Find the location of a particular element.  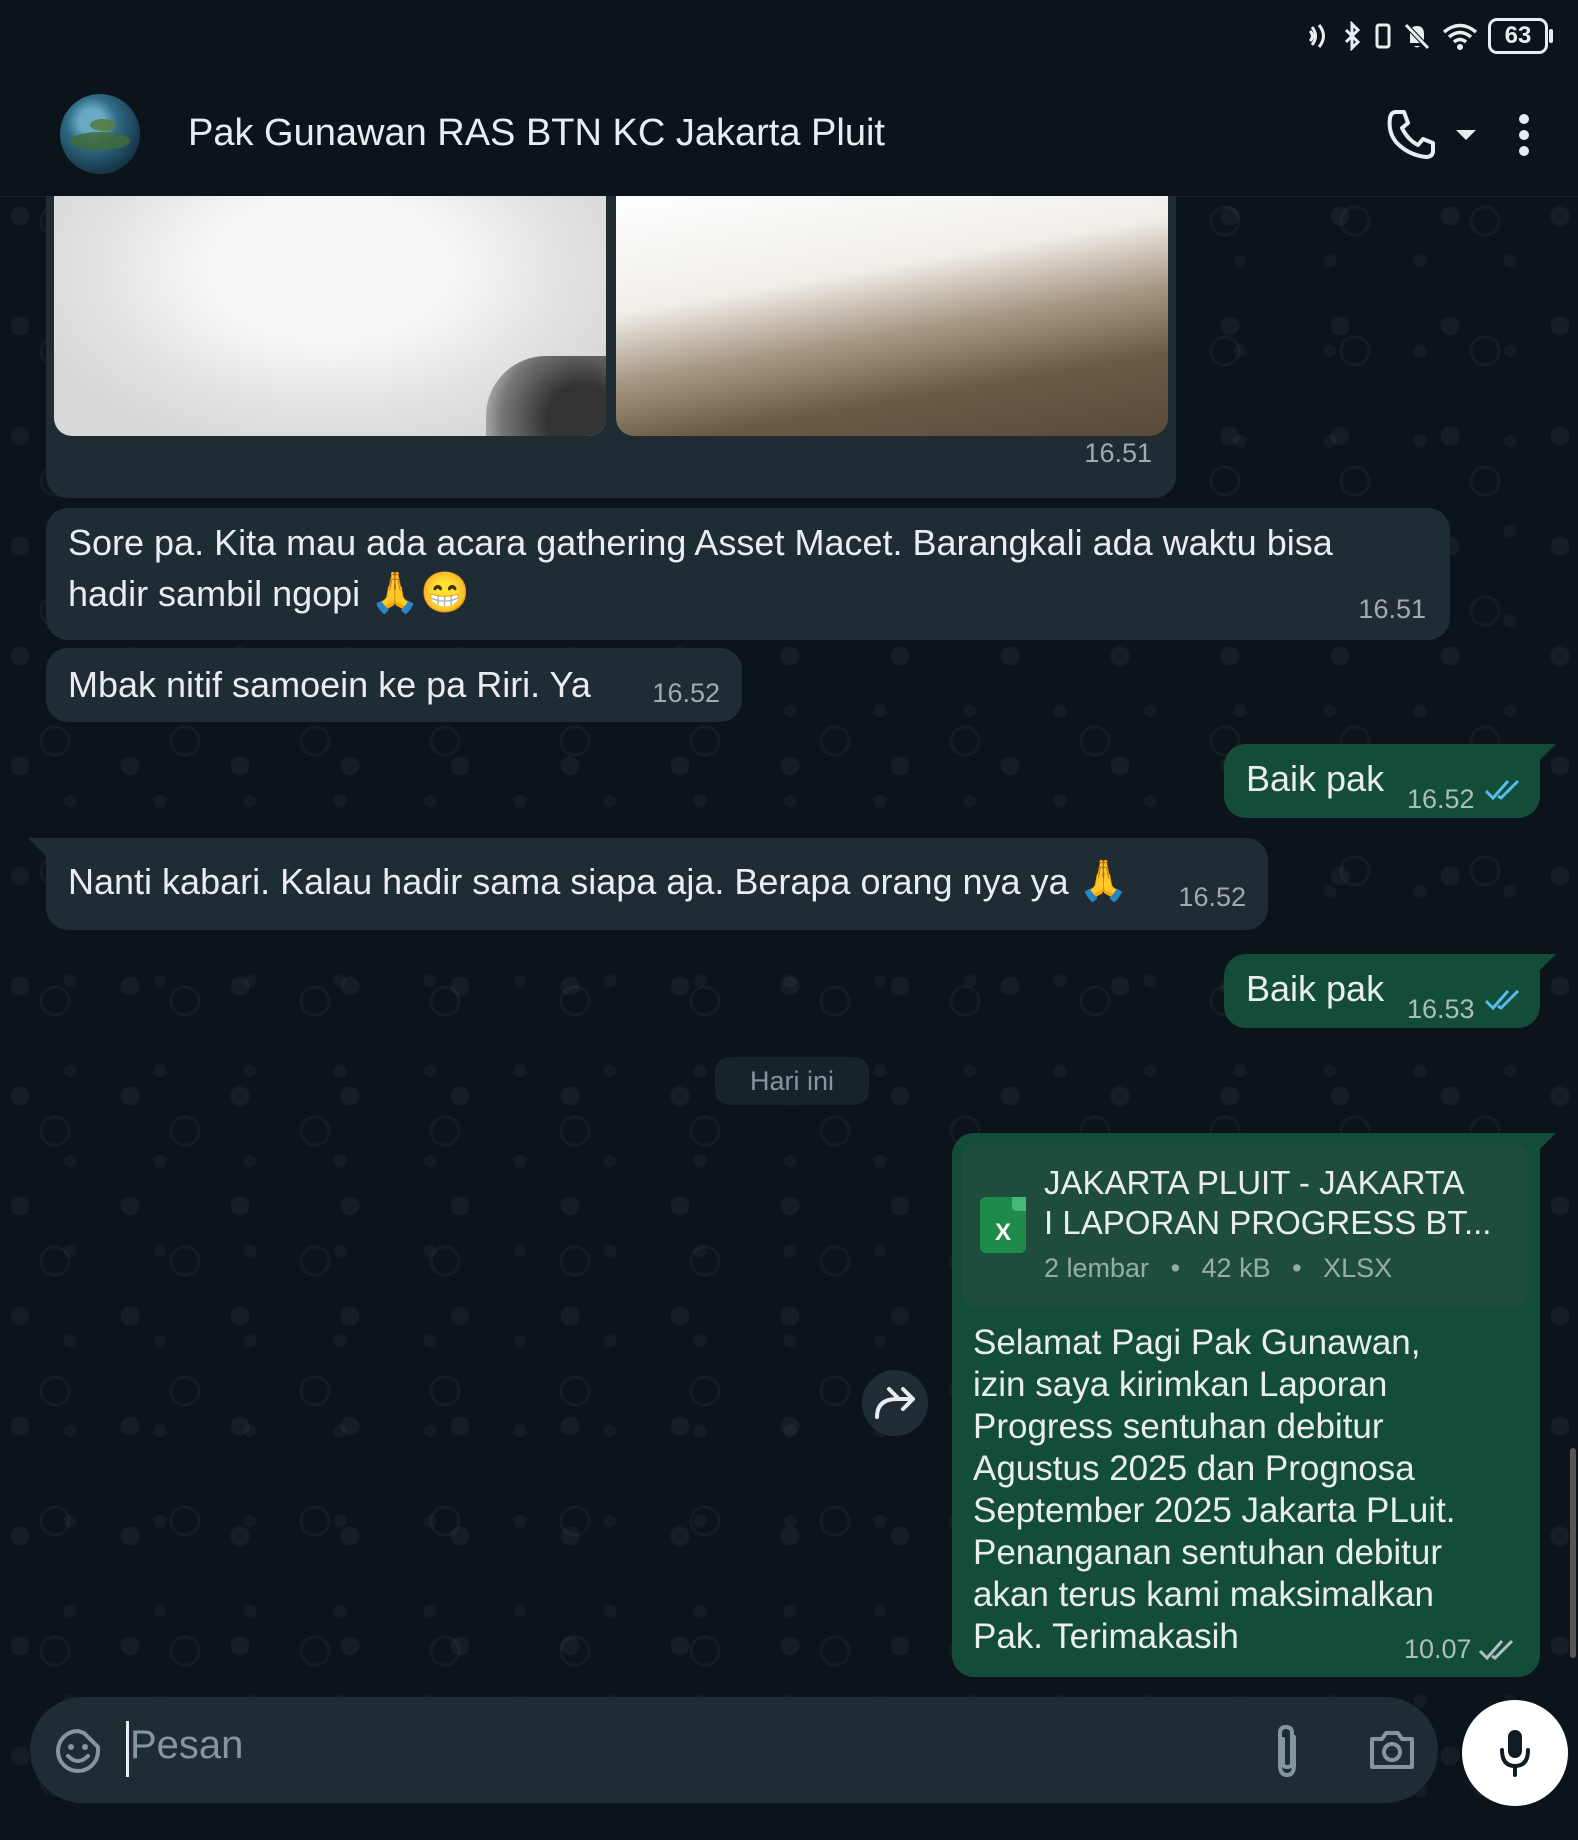

chat-header: Pak Gunawan RAS BTN KC Jakarta Pluit is located at coordinates (789, 134).